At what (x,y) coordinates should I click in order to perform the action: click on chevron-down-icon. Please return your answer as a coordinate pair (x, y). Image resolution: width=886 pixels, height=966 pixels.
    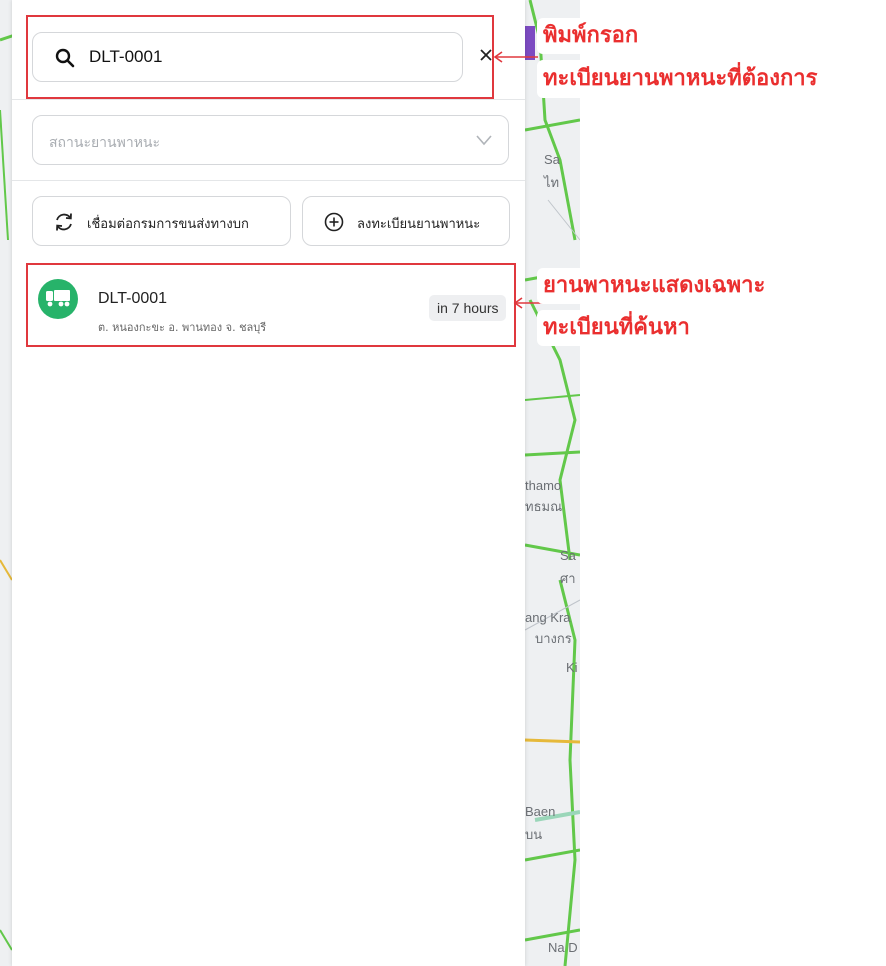
    Looking at the image, I should click on (484, 140).